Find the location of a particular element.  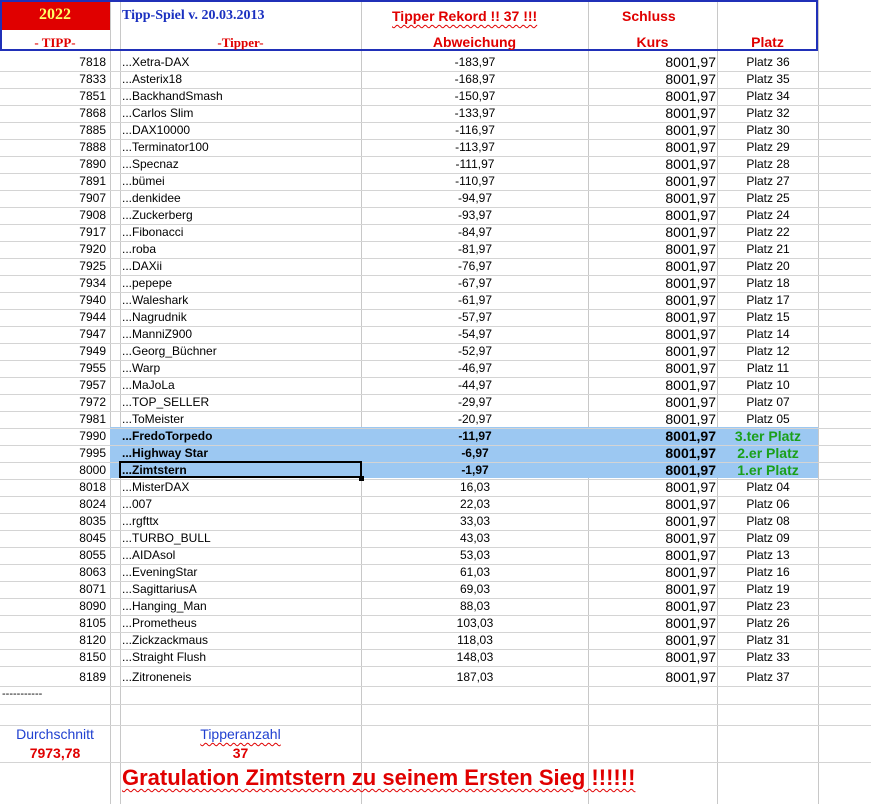

platz-cell: 3.ter Platz is located at coordinates (768, 436).